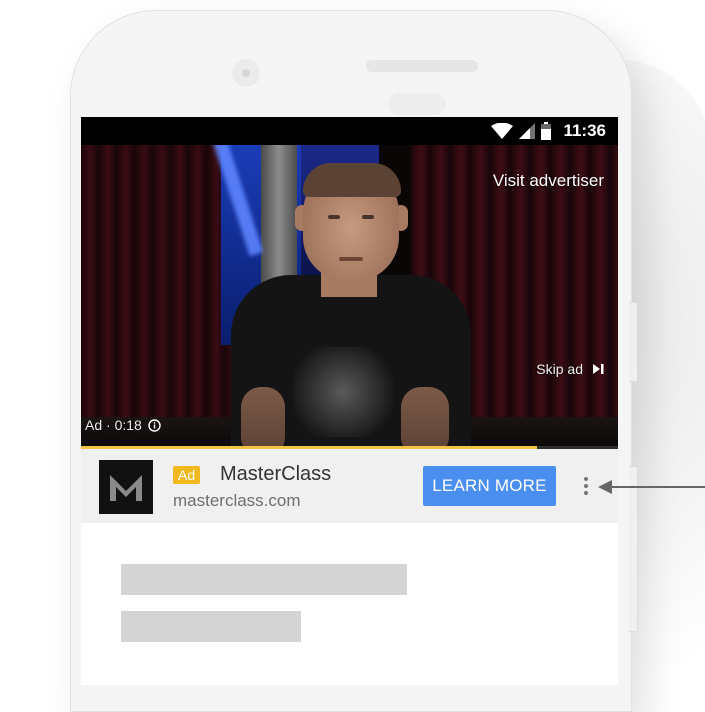 The width and height of the screenshot is (705, 712). What do you see at coordinates (527, 131) in the screenshot?
I see `signal-icon` at bounding box center [527, 131].